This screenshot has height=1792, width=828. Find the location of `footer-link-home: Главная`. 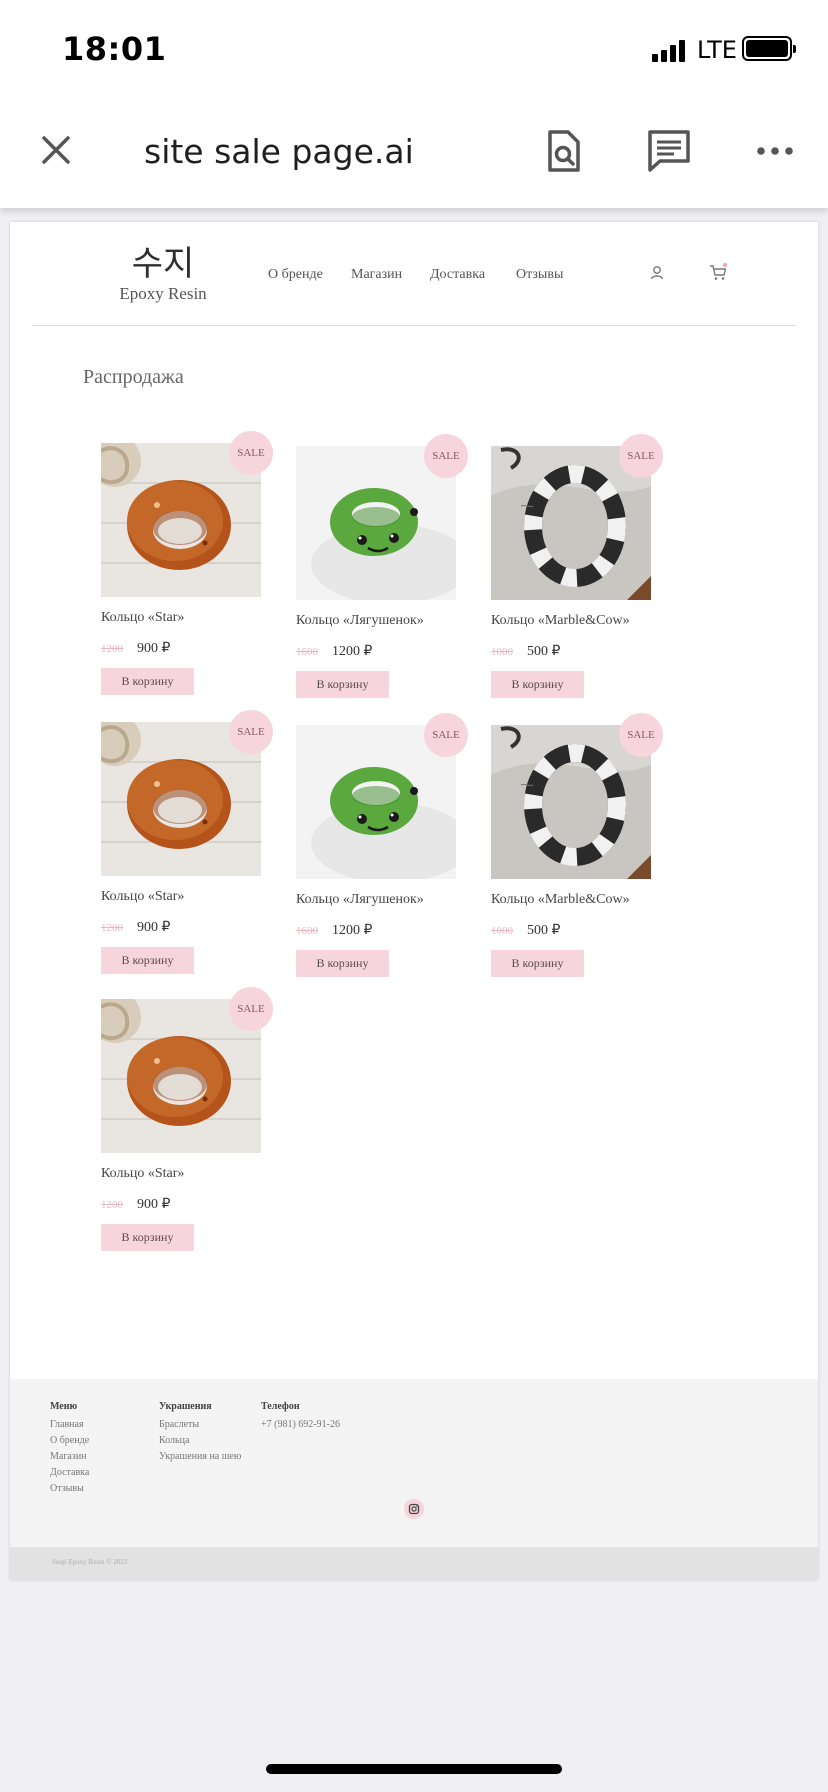

footer-link-home: Главная is located at coordinates (69, 1425).